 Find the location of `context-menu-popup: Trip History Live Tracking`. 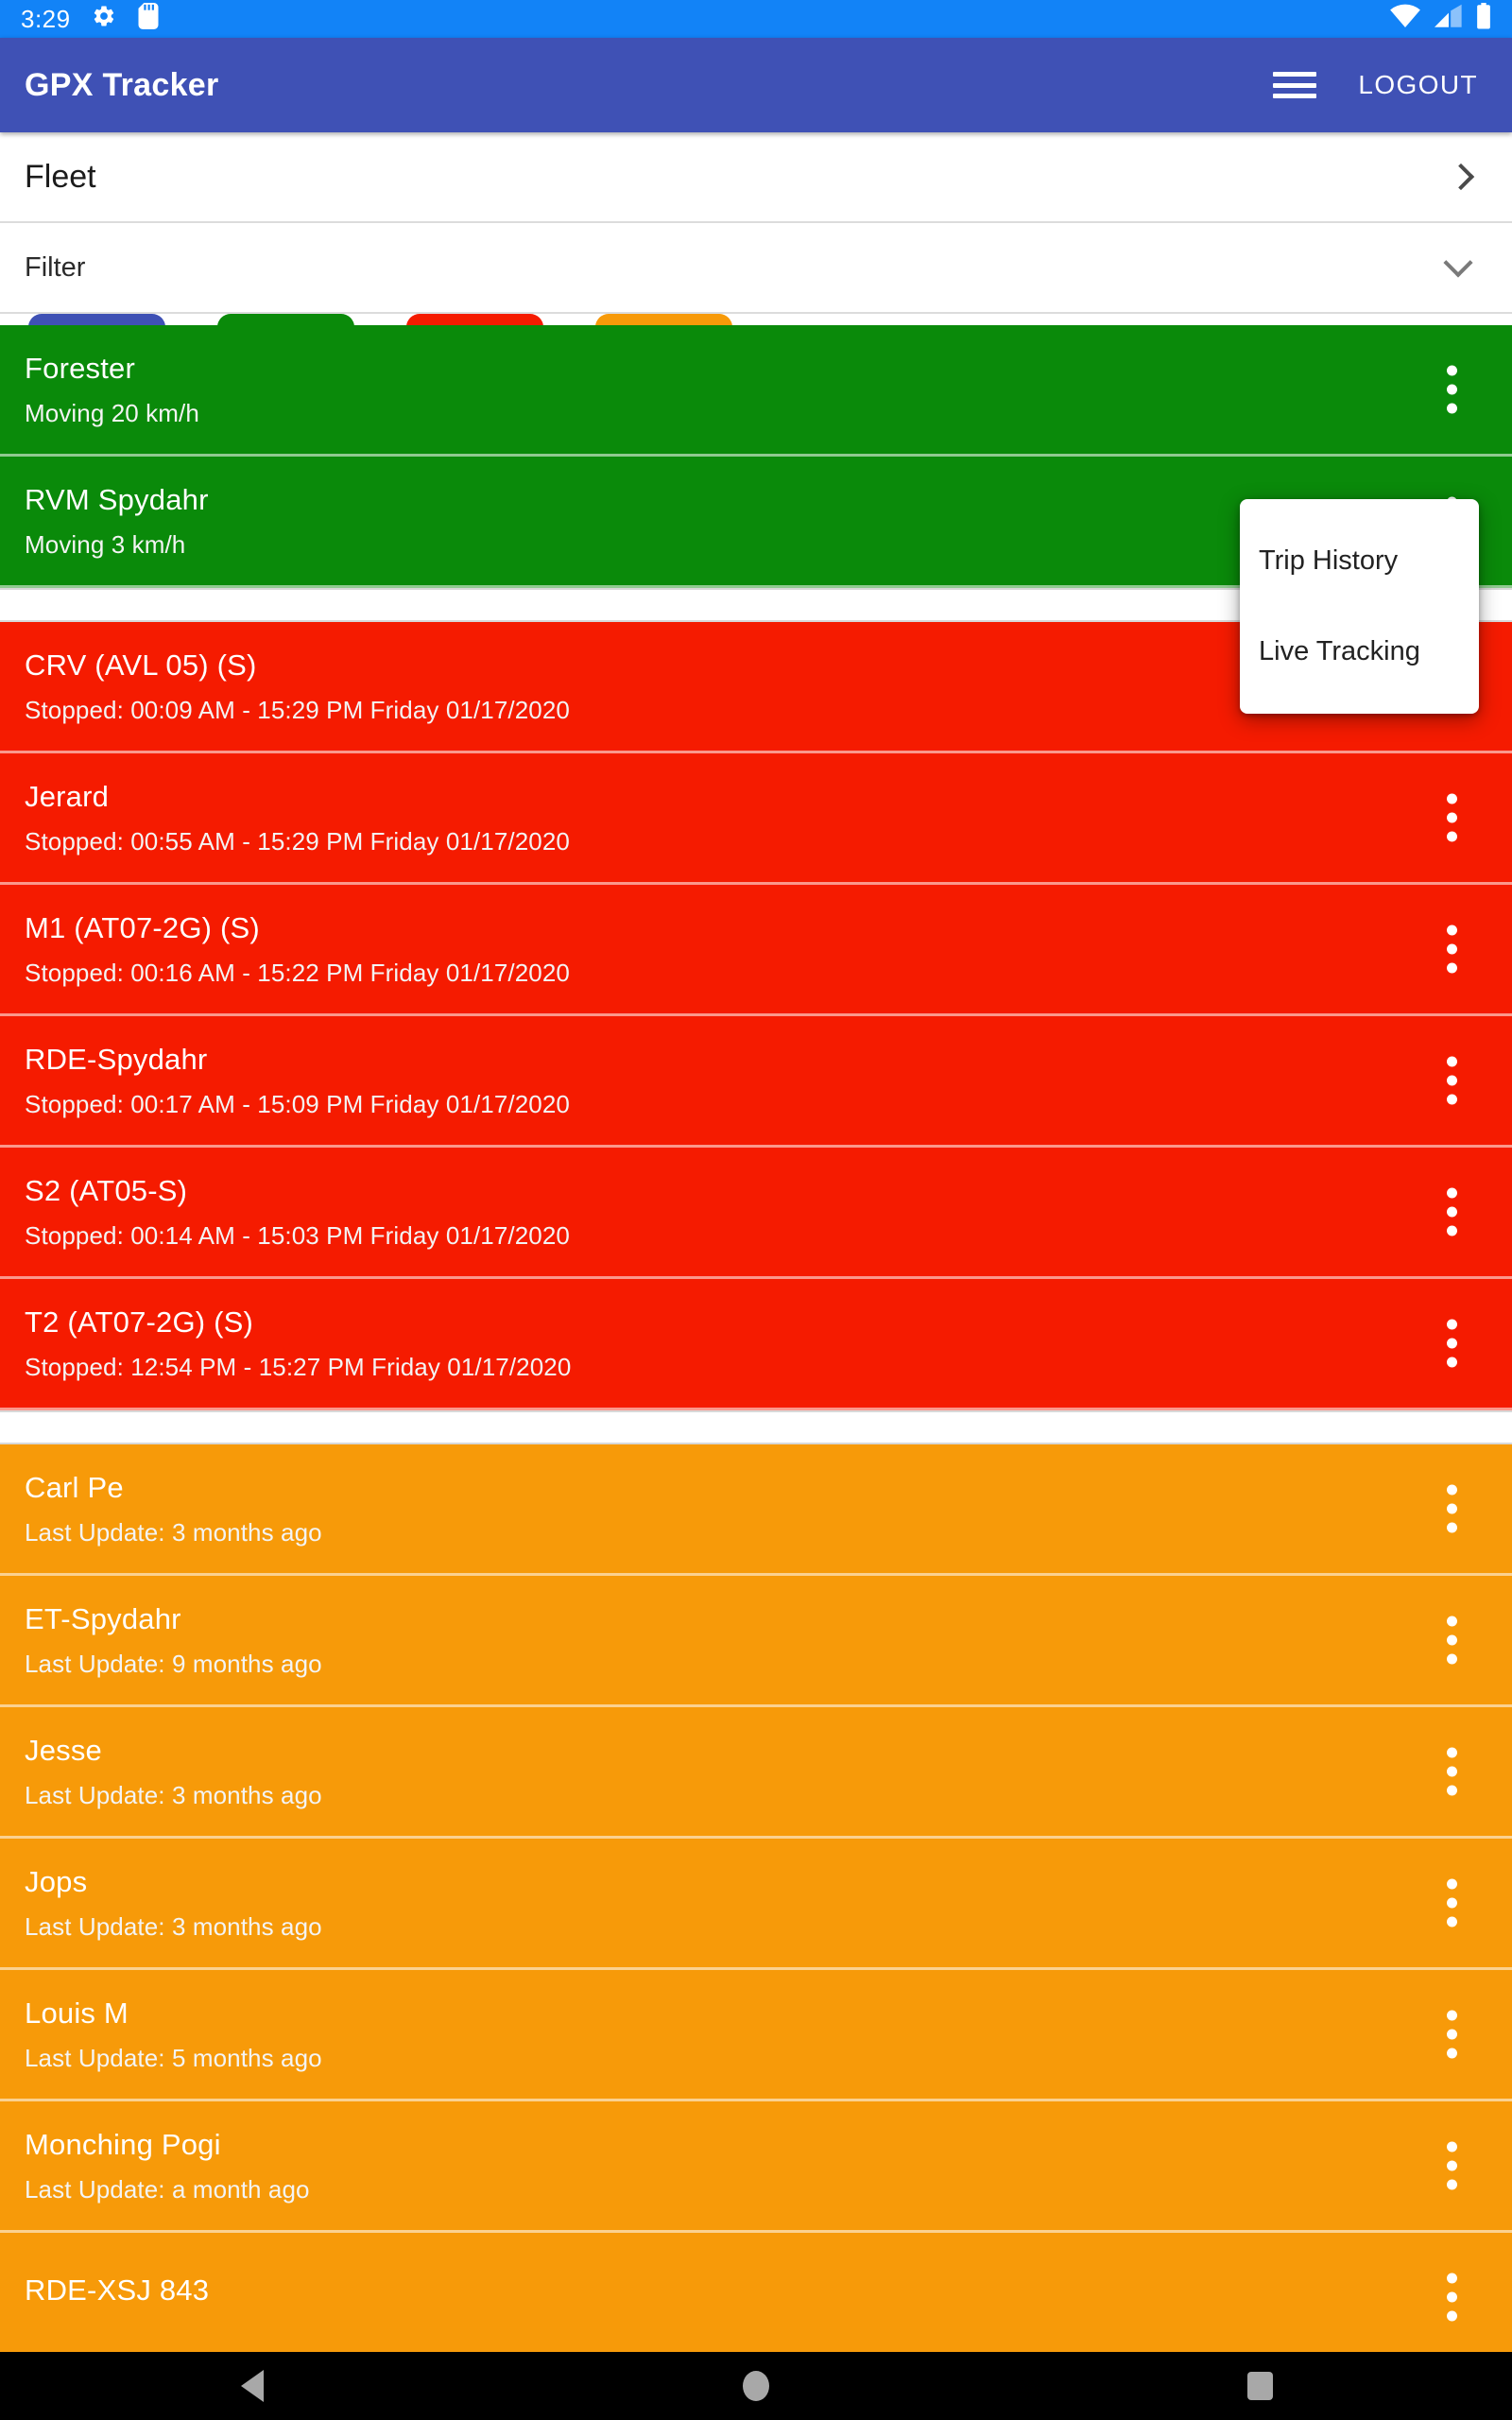

context-menu-popup: Trip History Live Tracking is located at coordinates (1359, 607).